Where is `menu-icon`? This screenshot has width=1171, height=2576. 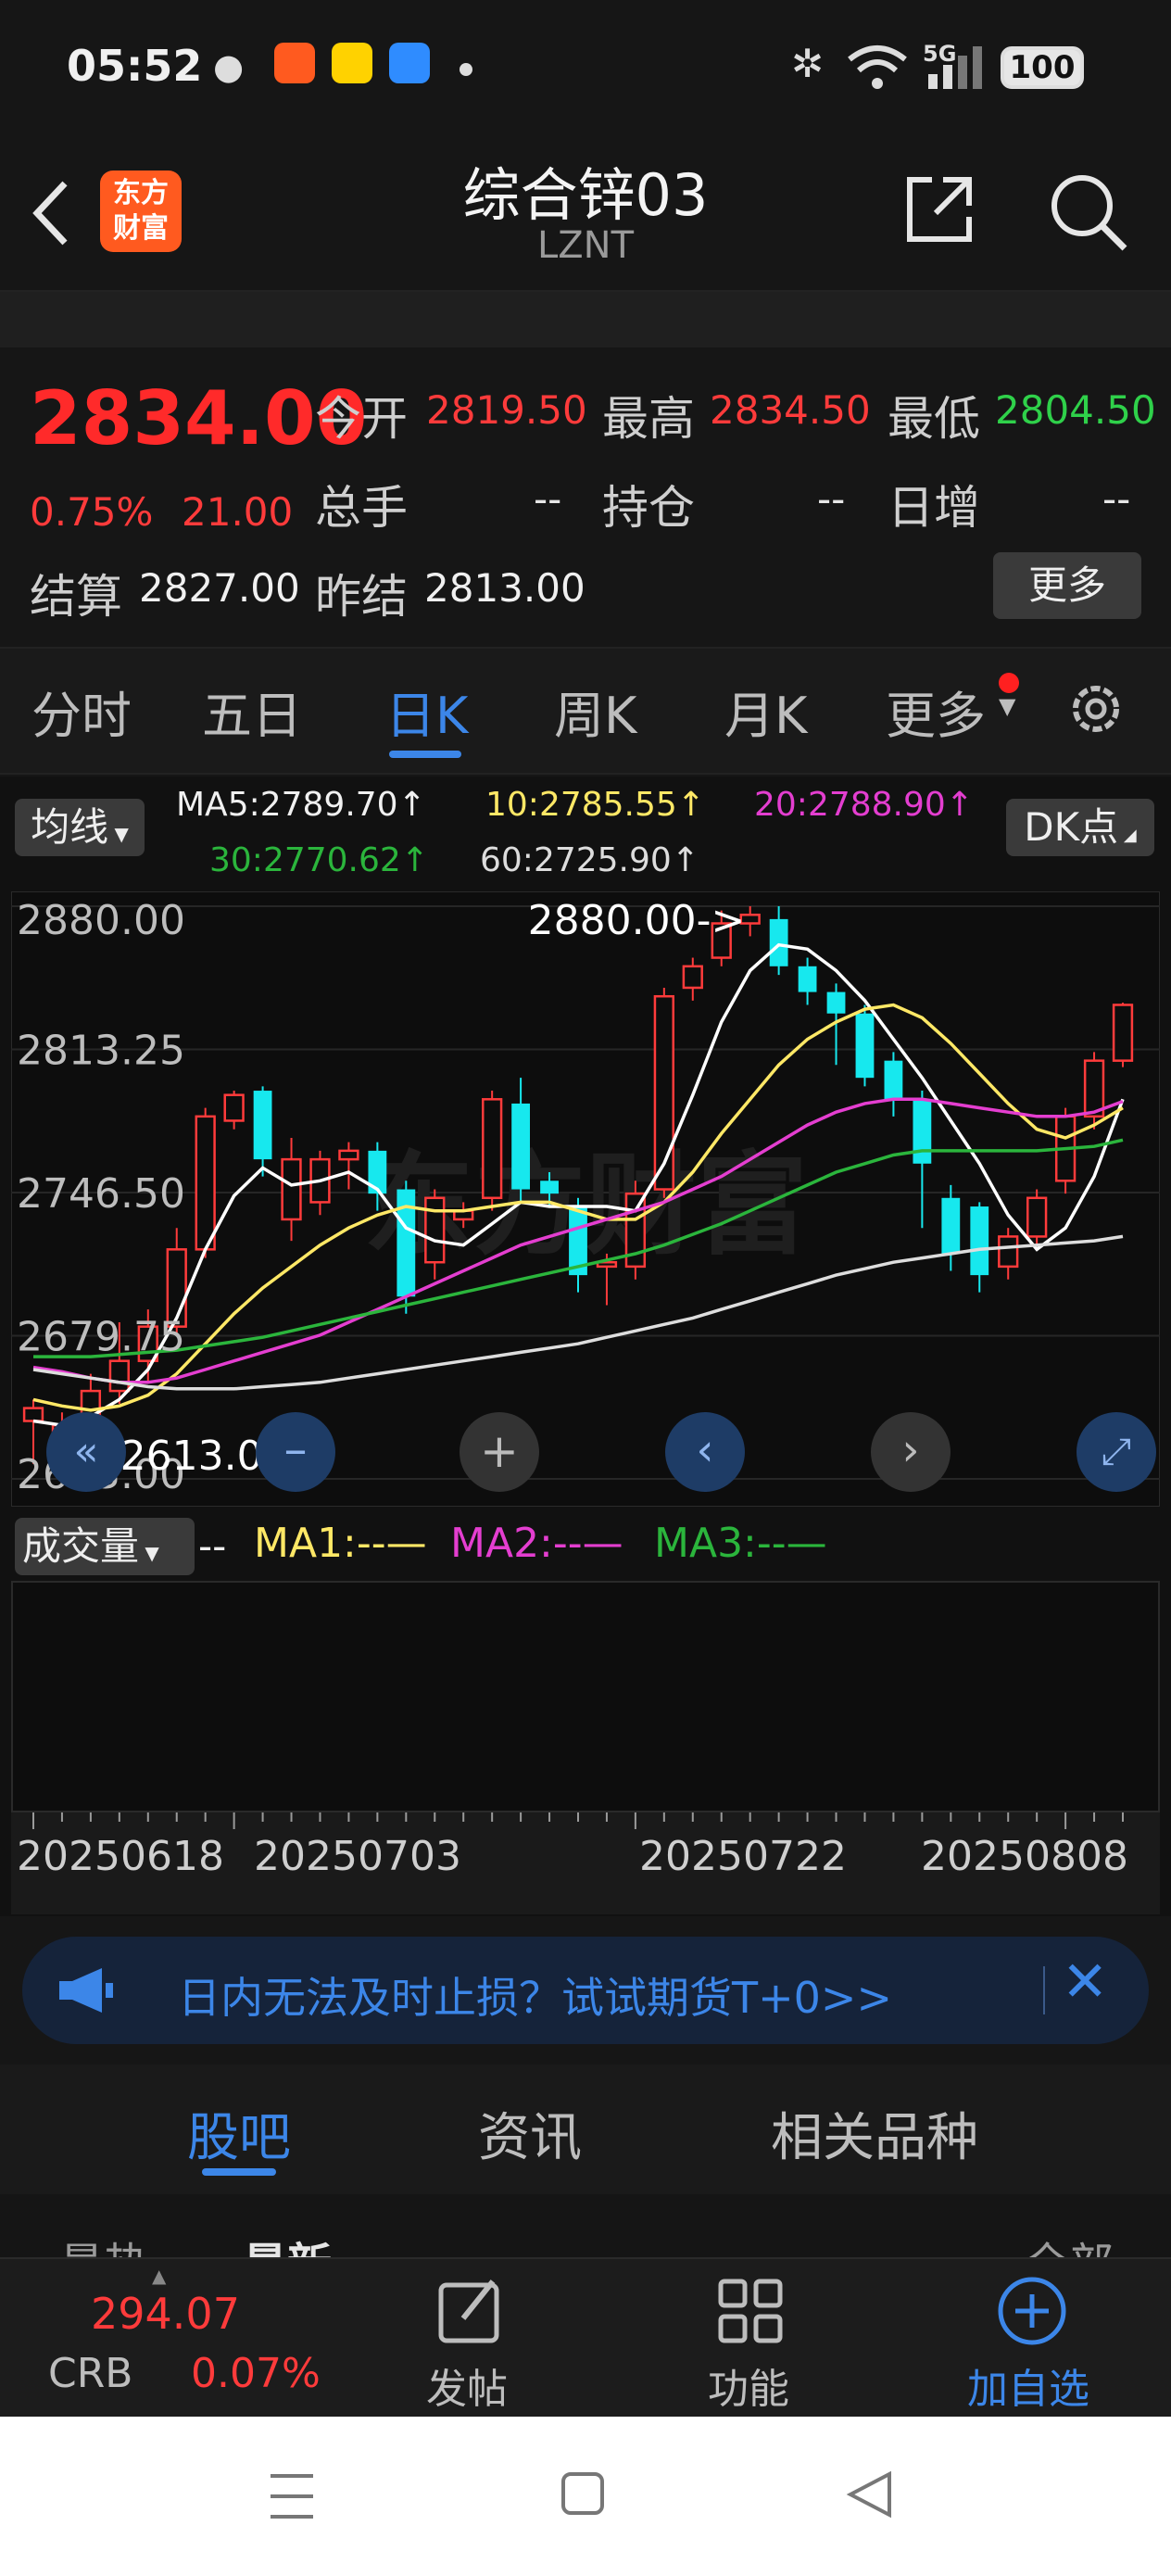
menu-icon is located at coordinates (292, 2496).